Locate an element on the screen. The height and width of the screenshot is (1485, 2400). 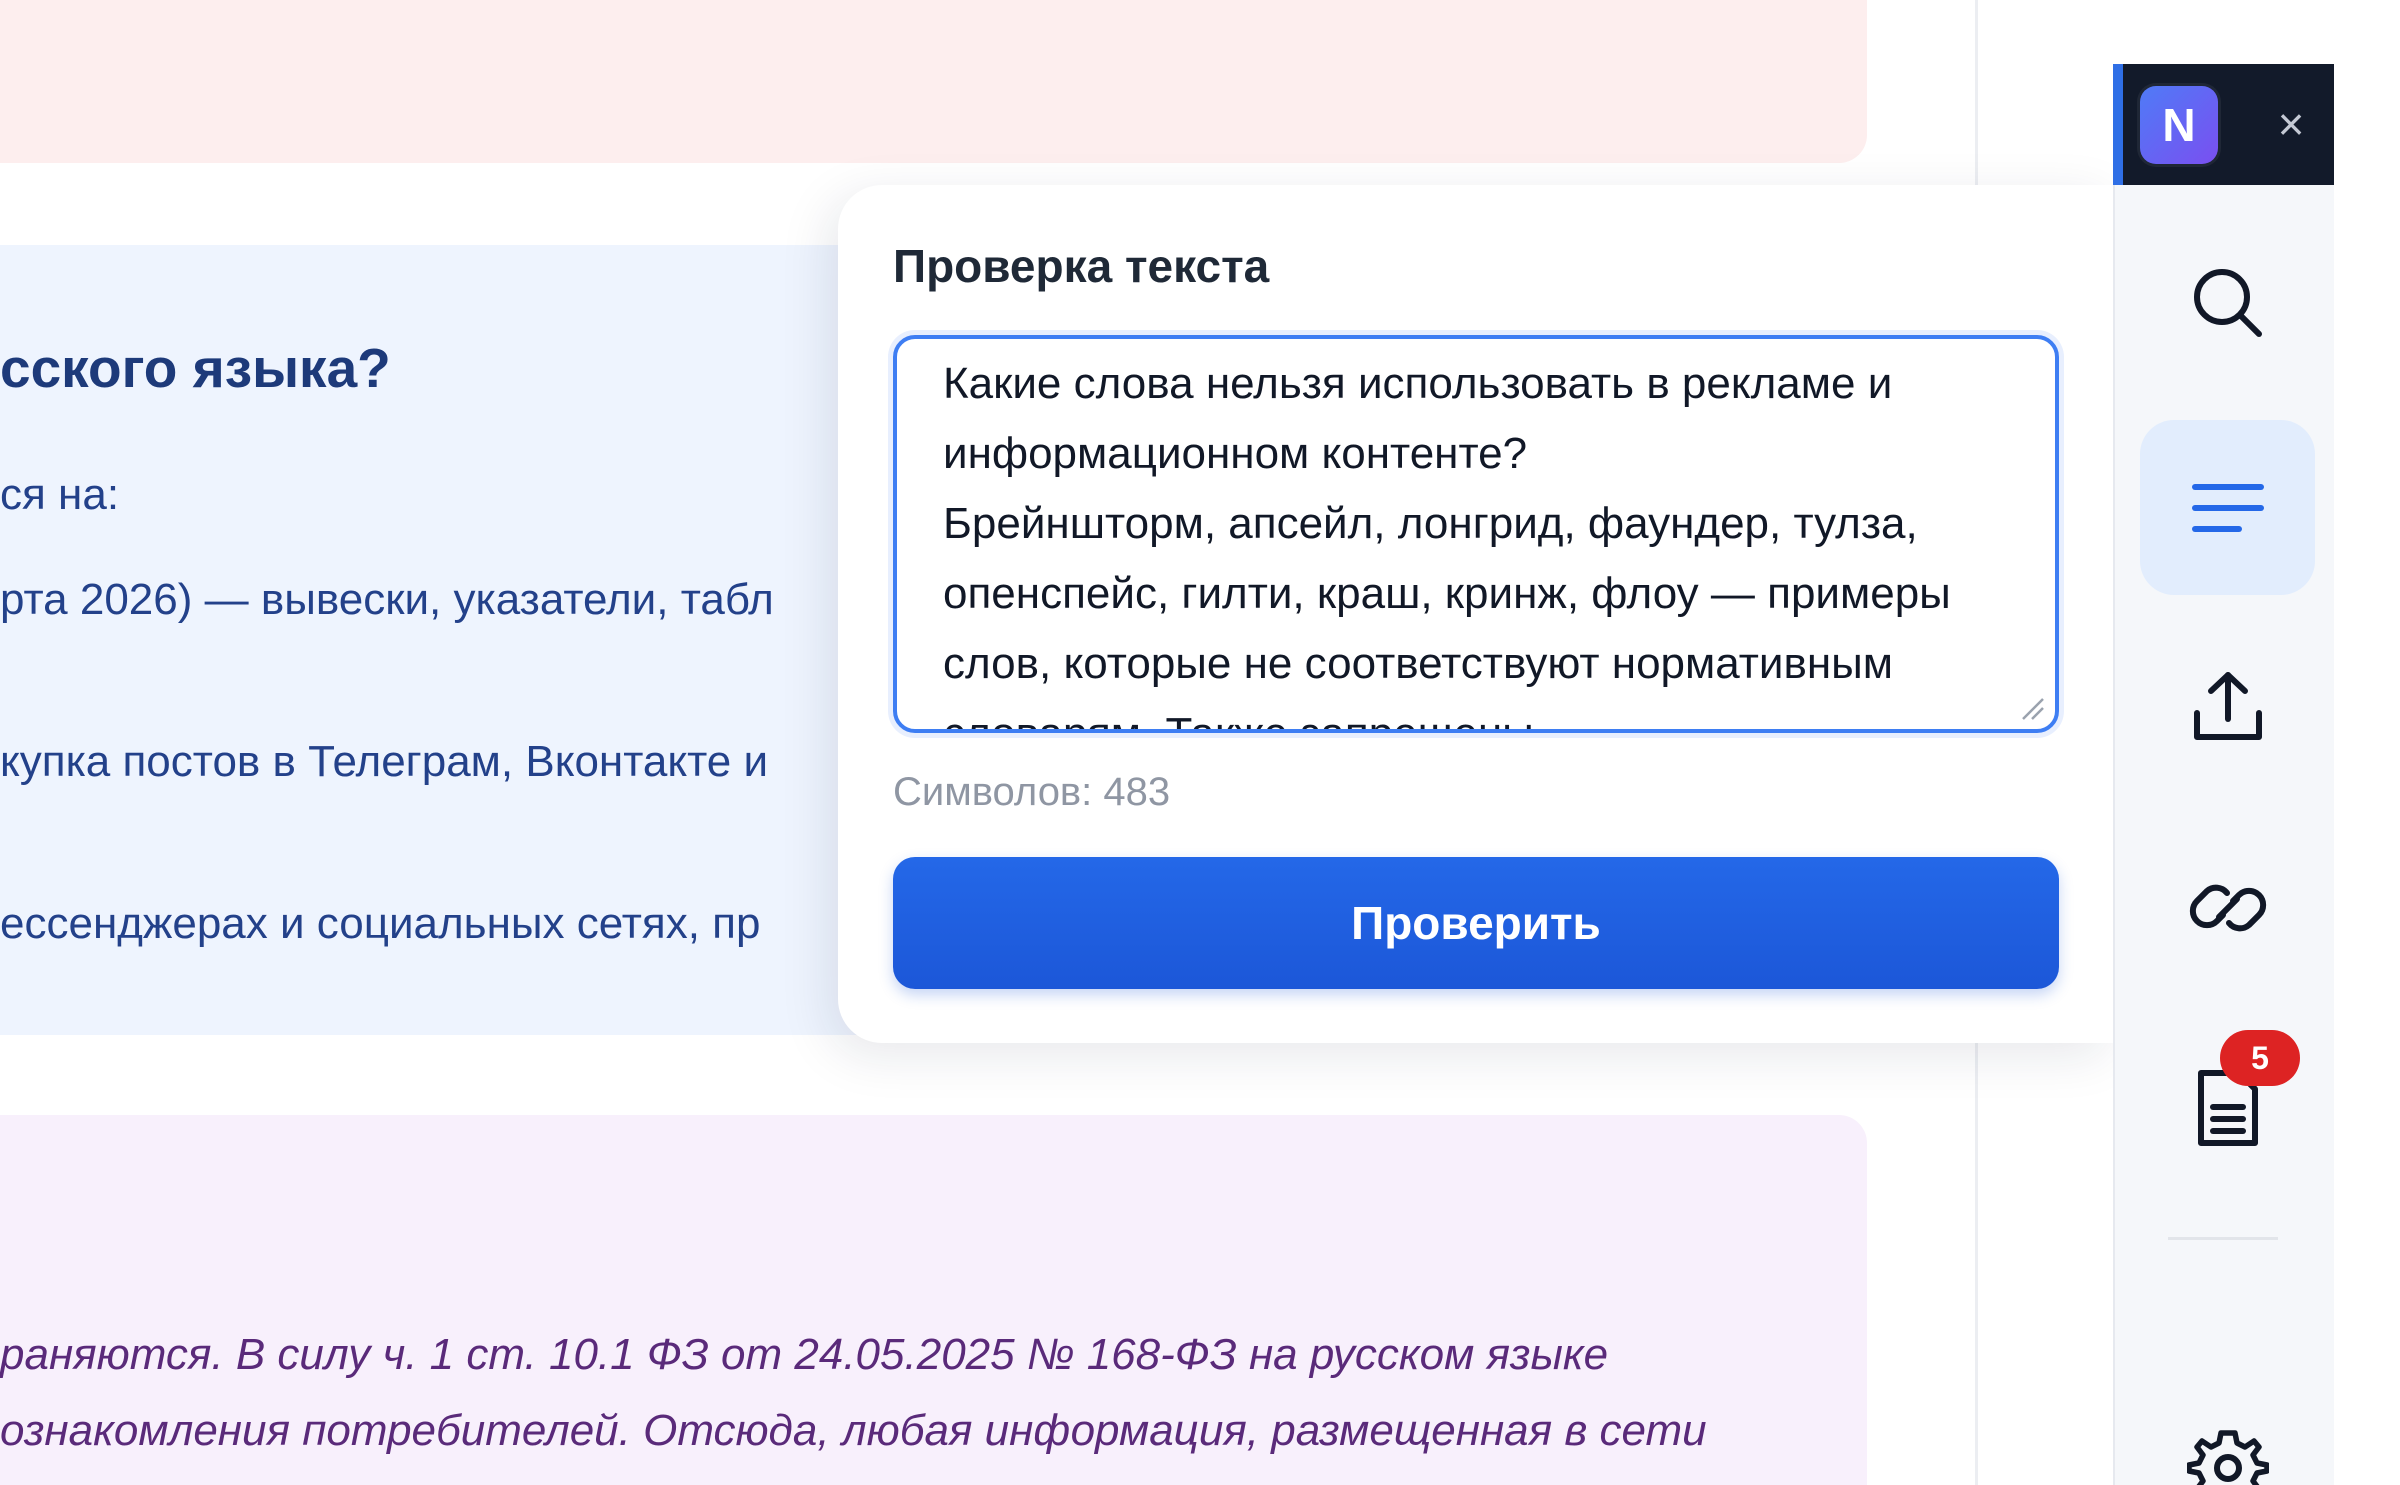
sidebar-upload-button is located at coordinates (2227, 707).